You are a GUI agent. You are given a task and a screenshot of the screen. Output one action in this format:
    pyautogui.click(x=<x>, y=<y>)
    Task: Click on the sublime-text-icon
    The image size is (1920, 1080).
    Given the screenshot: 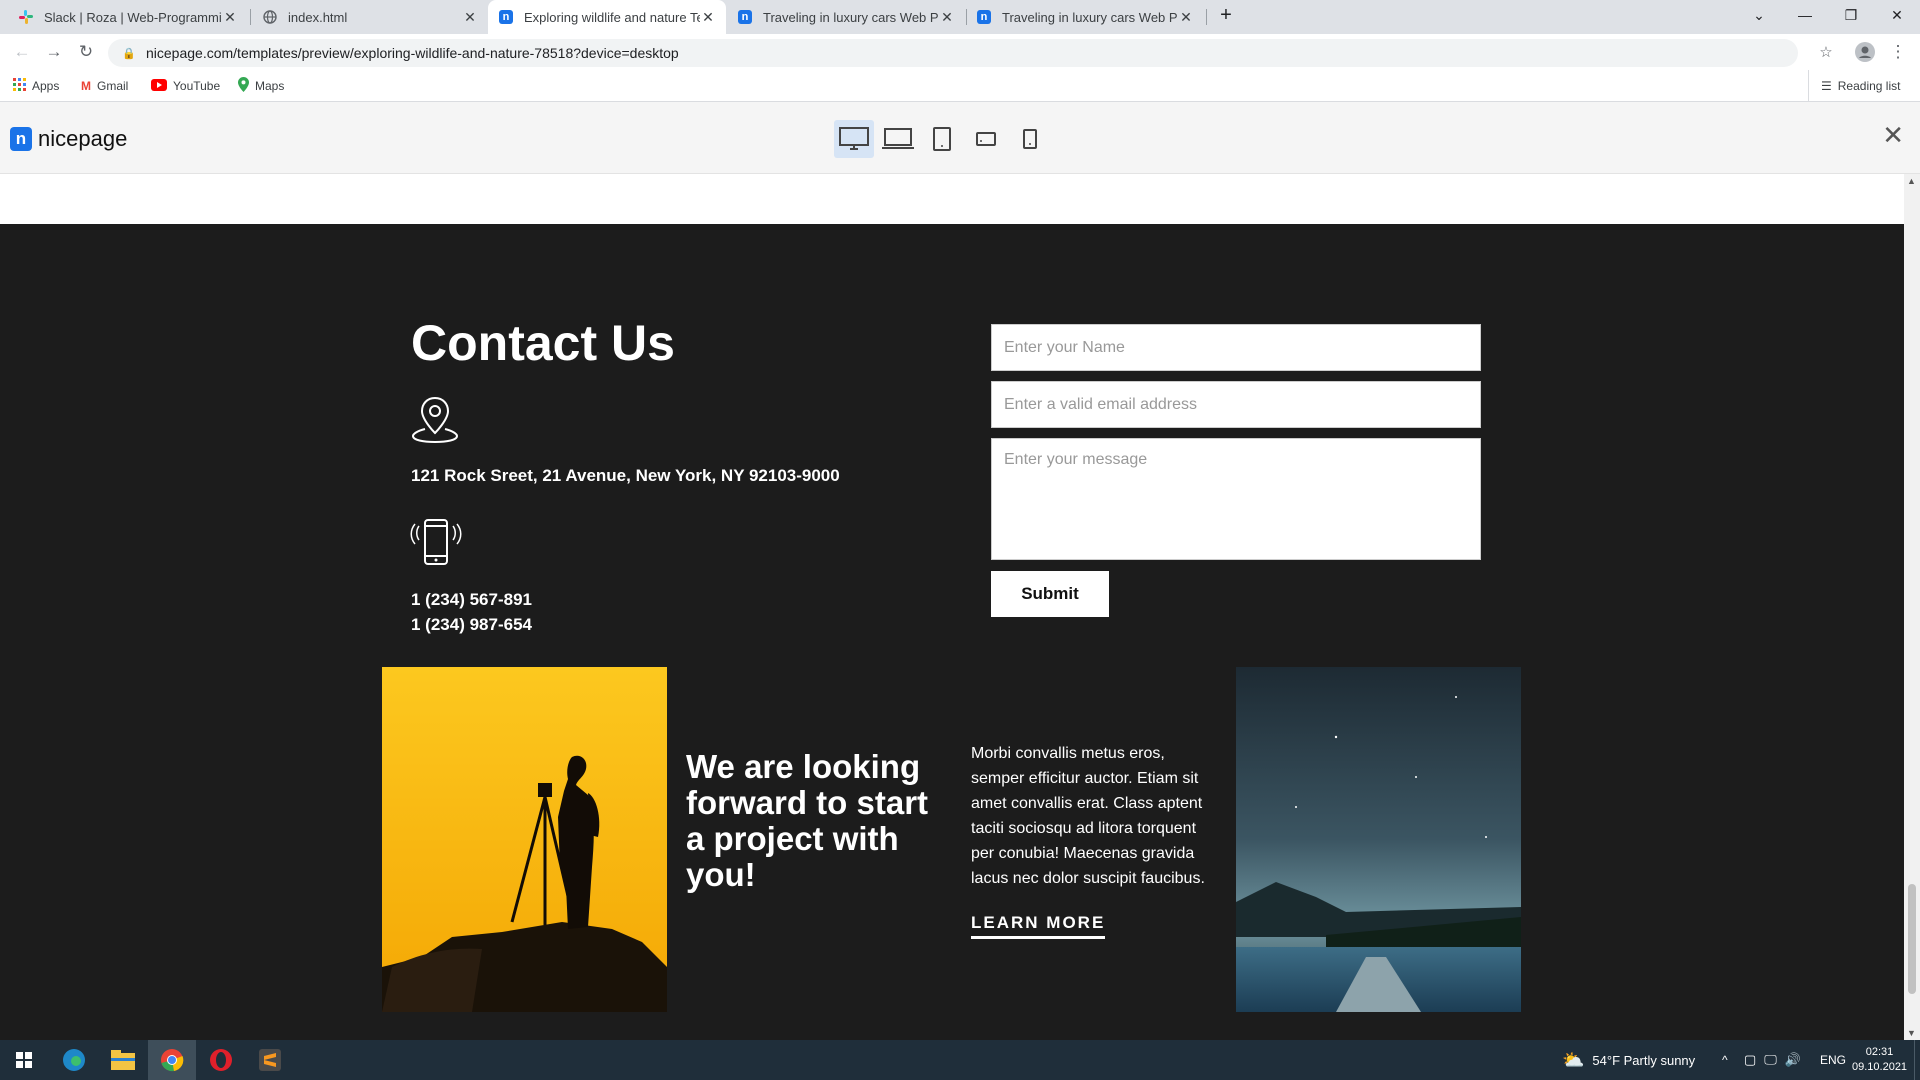 What is the action you would take?
    pyautogui.click(x=270, y=1060)
    